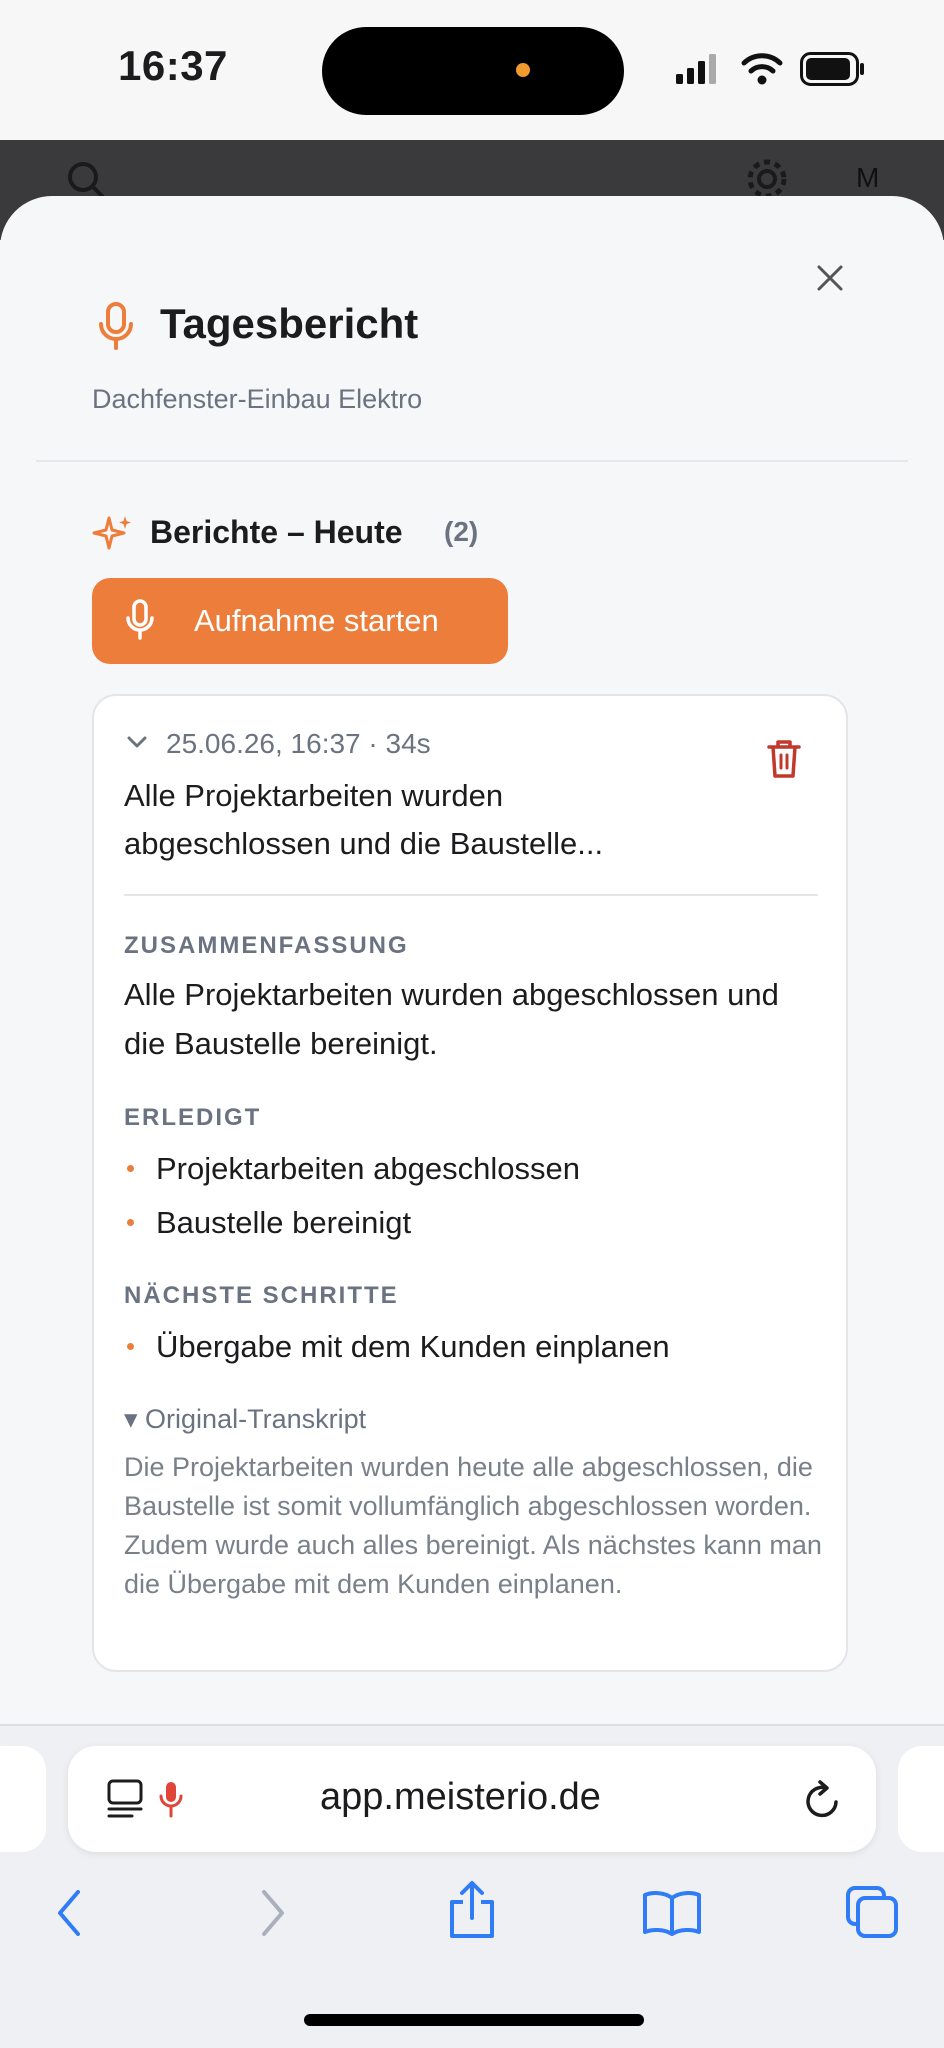  Describe the element at coordinates (460, 1797) in the screenshot. I see `url-text: app.meisterio.de` at that location.